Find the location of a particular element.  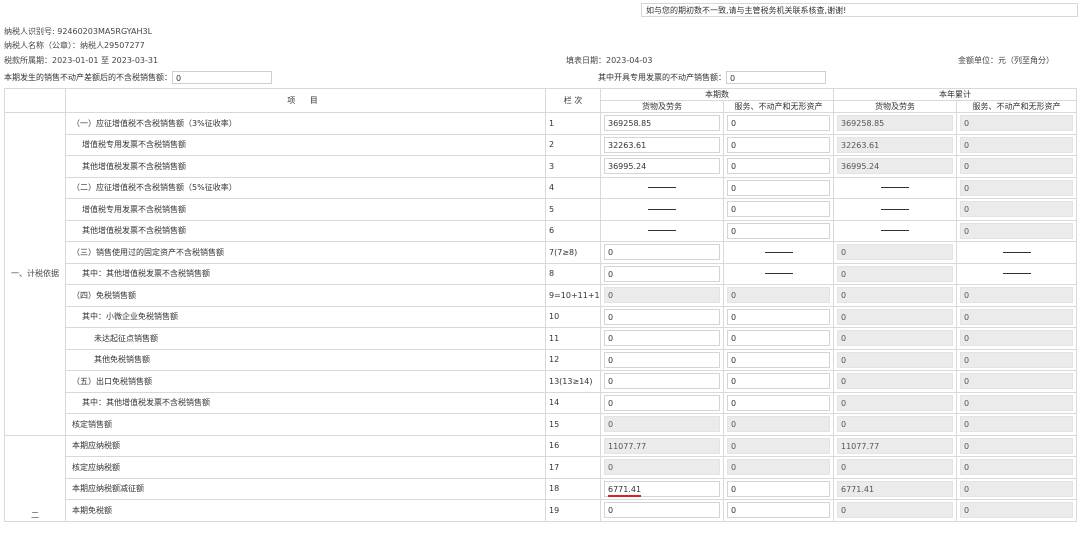

row-label: 本期免税额 is located at coordinates (305, 510).